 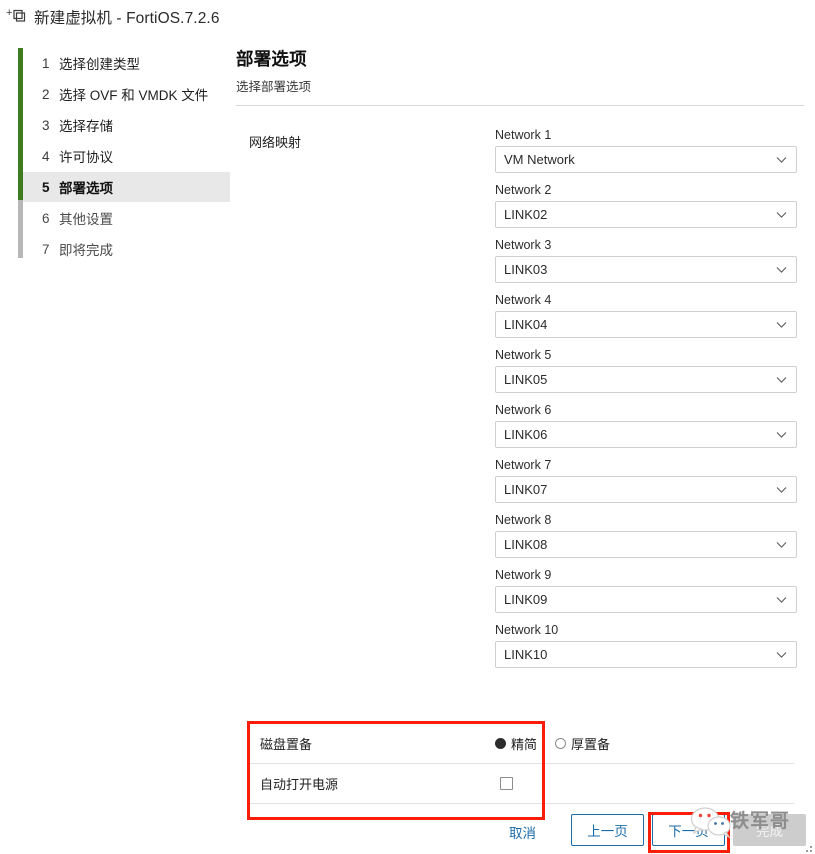 What do you see at coordinates (646, 214) in the screenshot?
I see `network-select-2: LINK02` at bounding box center [646, 214].